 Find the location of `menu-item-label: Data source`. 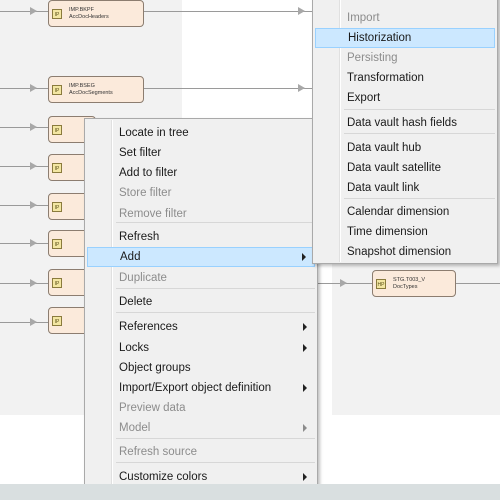

menu-item-label: Data source is located at coordinates (378, 3).